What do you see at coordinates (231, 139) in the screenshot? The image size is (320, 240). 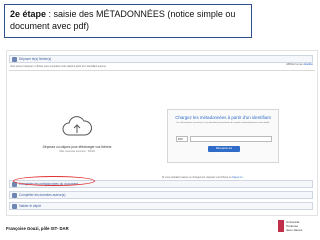 I see `identifier-input` at bounding box center [231, 139].